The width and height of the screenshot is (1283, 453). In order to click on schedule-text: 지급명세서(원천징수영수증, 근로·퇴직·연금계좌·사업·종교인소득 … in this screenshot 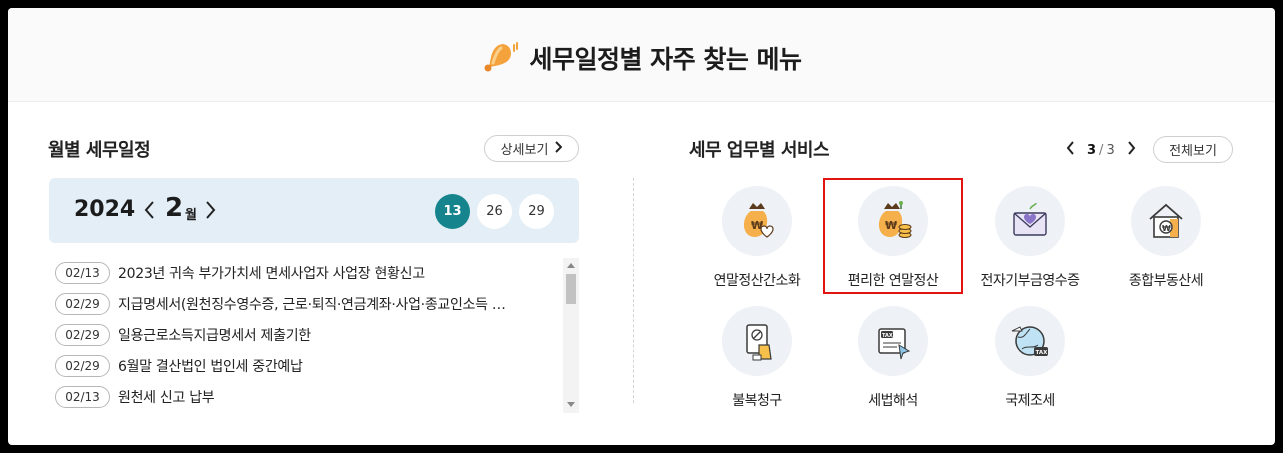, I will do `click(312, 305)`.